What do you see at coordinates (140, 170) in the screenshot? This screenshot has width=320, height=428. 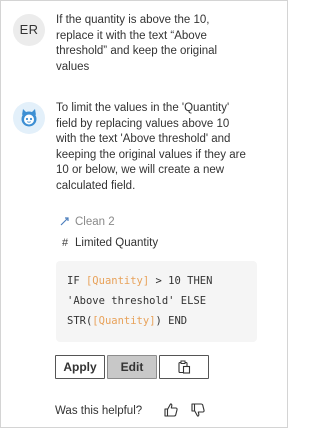 I see `message-line: 10 or below, we will create a new` at bounding box center [140, 170].